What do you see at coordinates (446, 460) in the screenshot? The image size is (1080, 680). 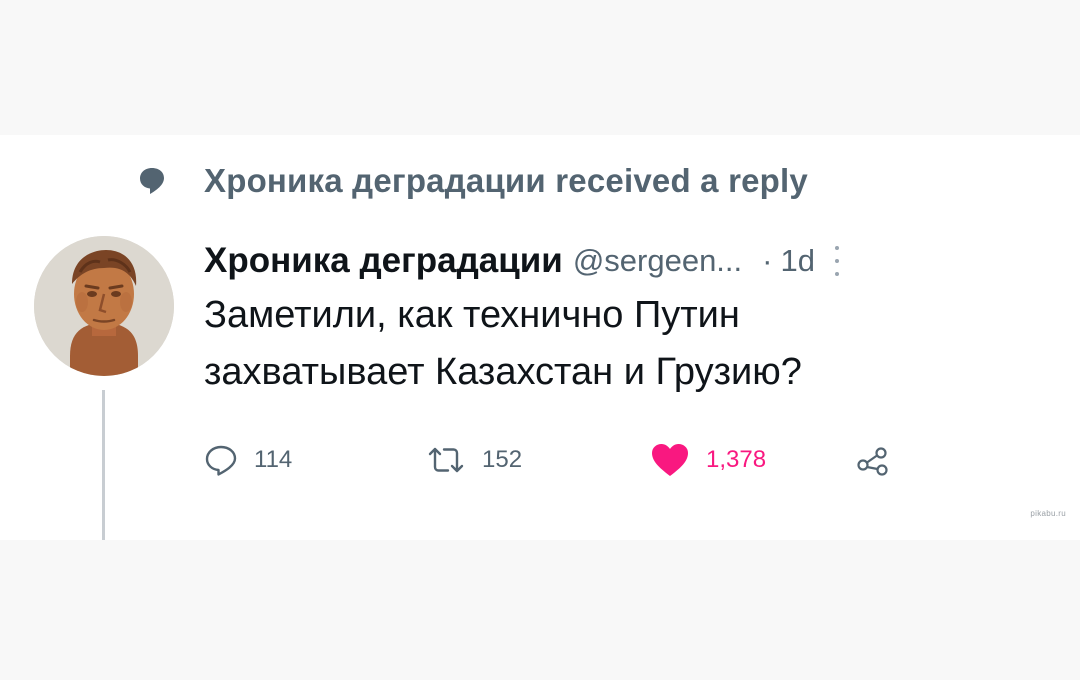 I see `retweet-icon` at bounding box center [446, 460].